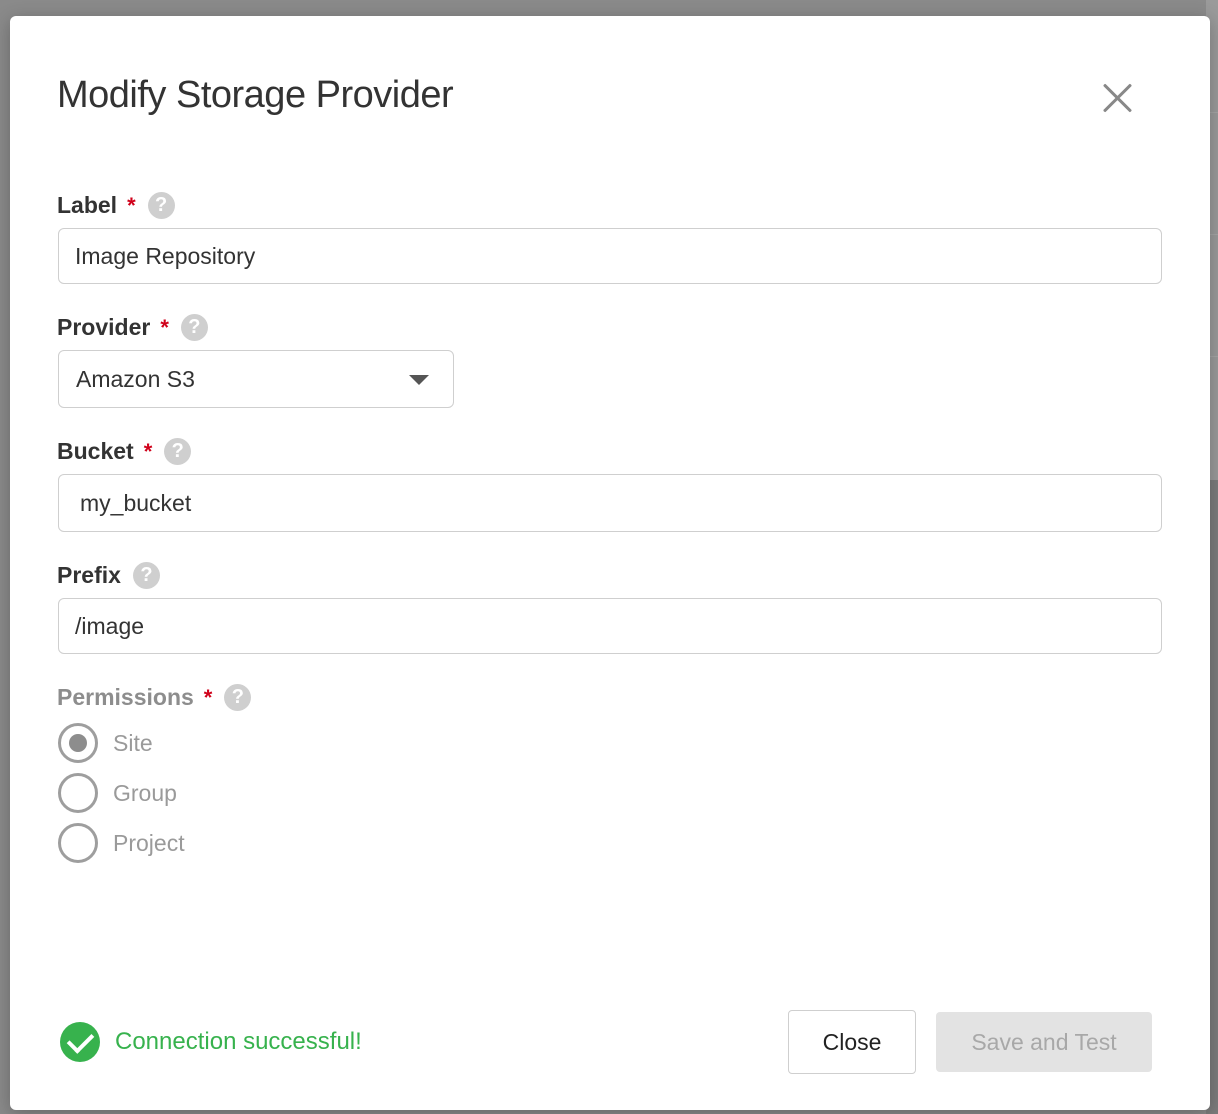 The height and width of the screenshot is (1114, 1218). Describe the element at coordinates (610, 626) in the screenshot. I see `prefix-input` at that location.